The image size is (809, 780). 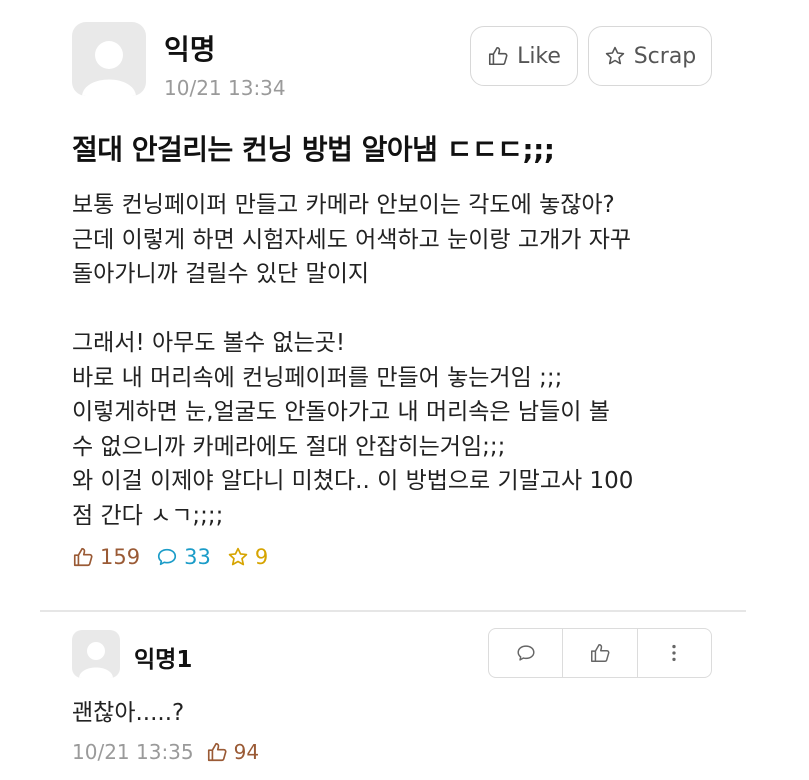 I want to click on comment-timestamp: 10/21 13:35, so click(x=133, y=752).